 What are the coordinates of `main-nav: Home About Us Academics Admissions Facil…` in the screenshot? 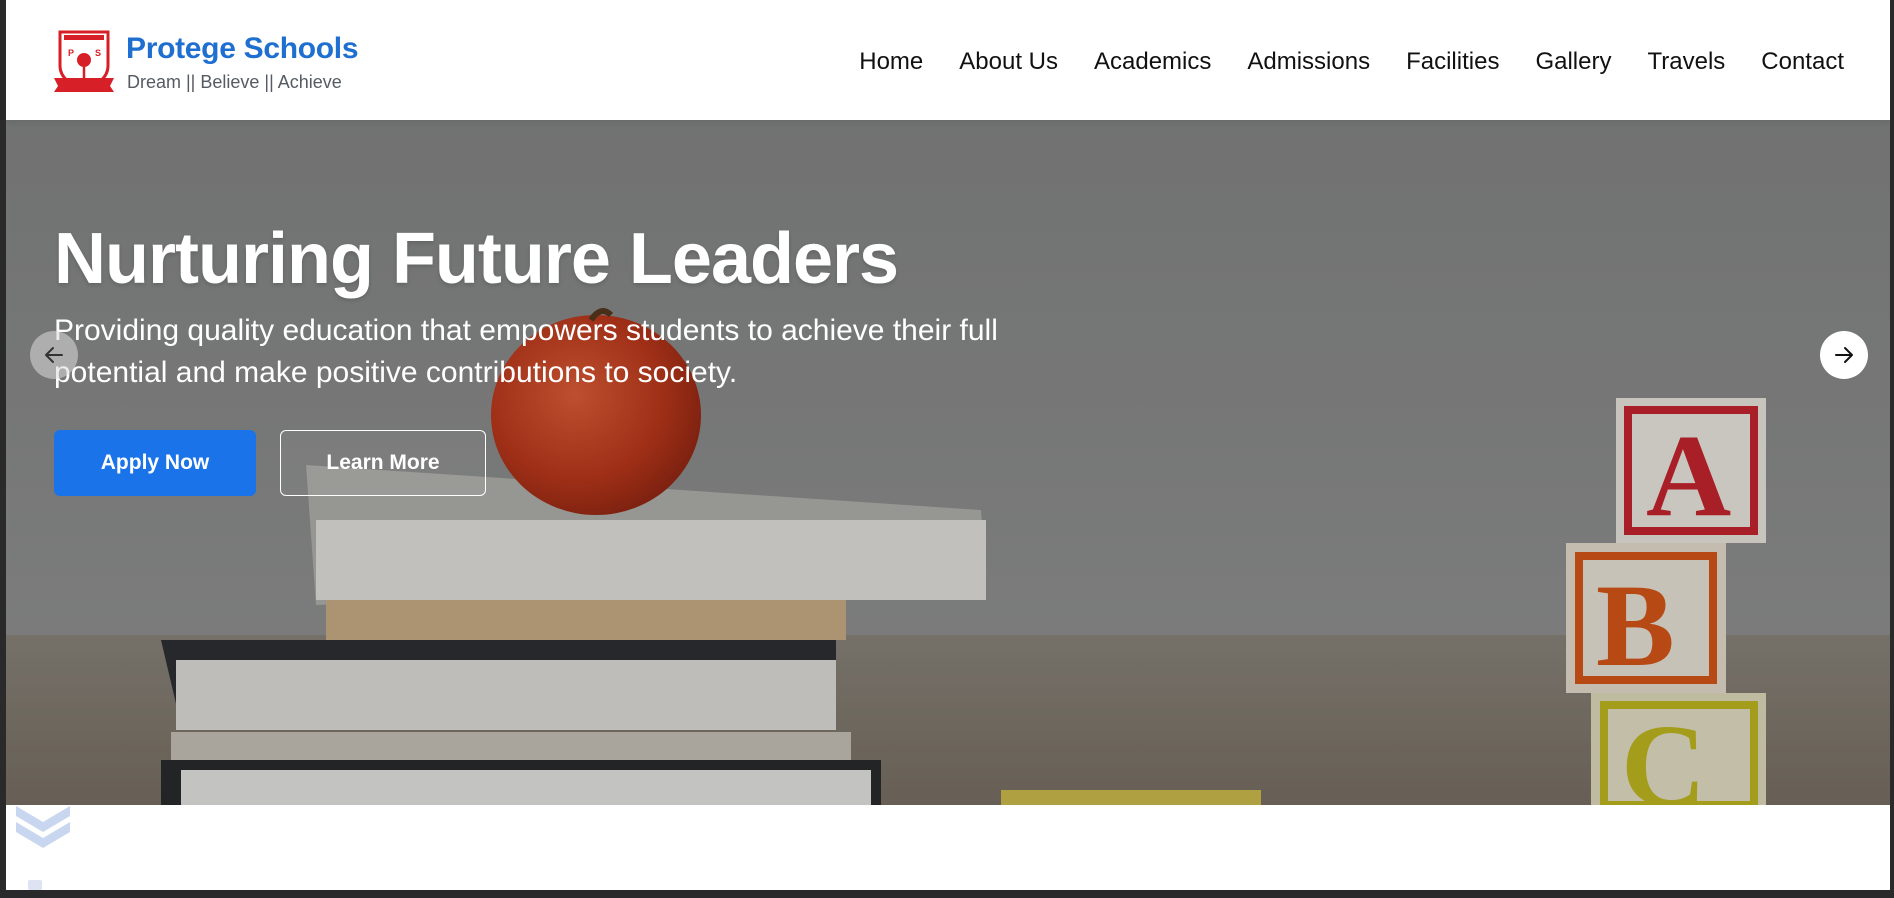 It's located at (1351, 62).